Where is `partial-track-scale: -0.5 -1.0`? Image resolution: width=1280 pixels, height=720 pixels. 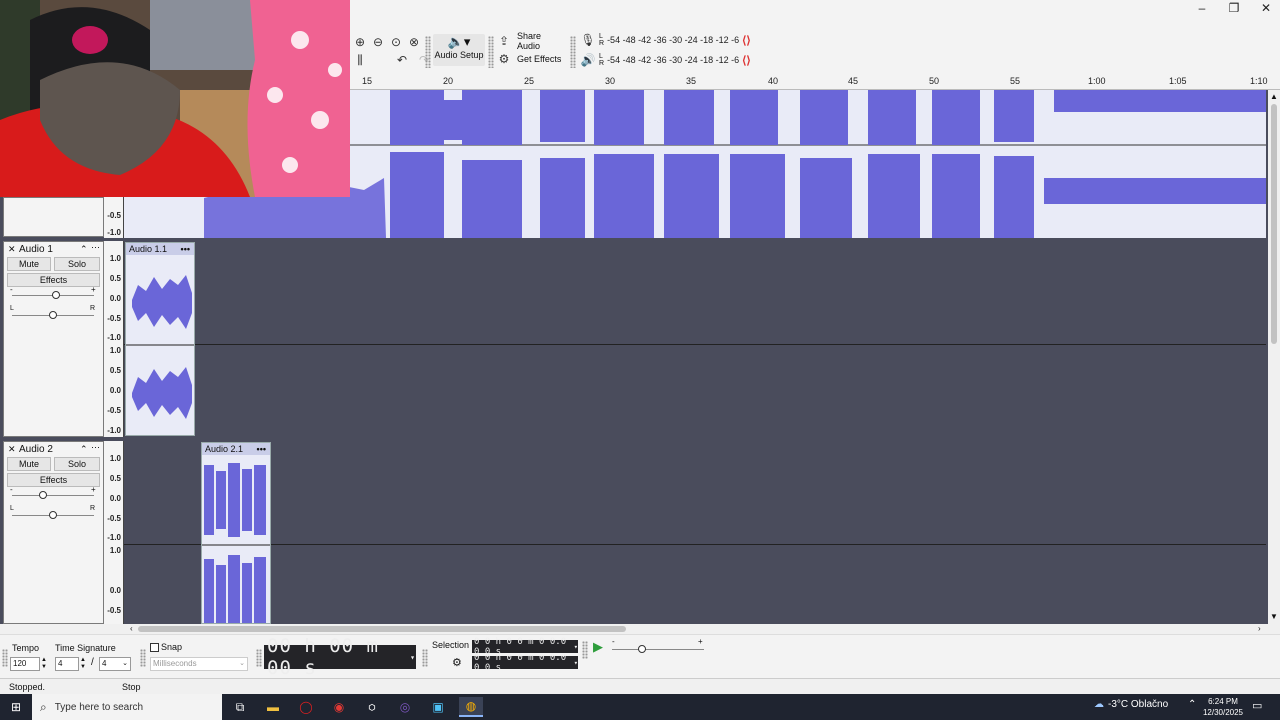 partial-track-scale: -0.5 -1.0 is located at coordinates (114, 217).